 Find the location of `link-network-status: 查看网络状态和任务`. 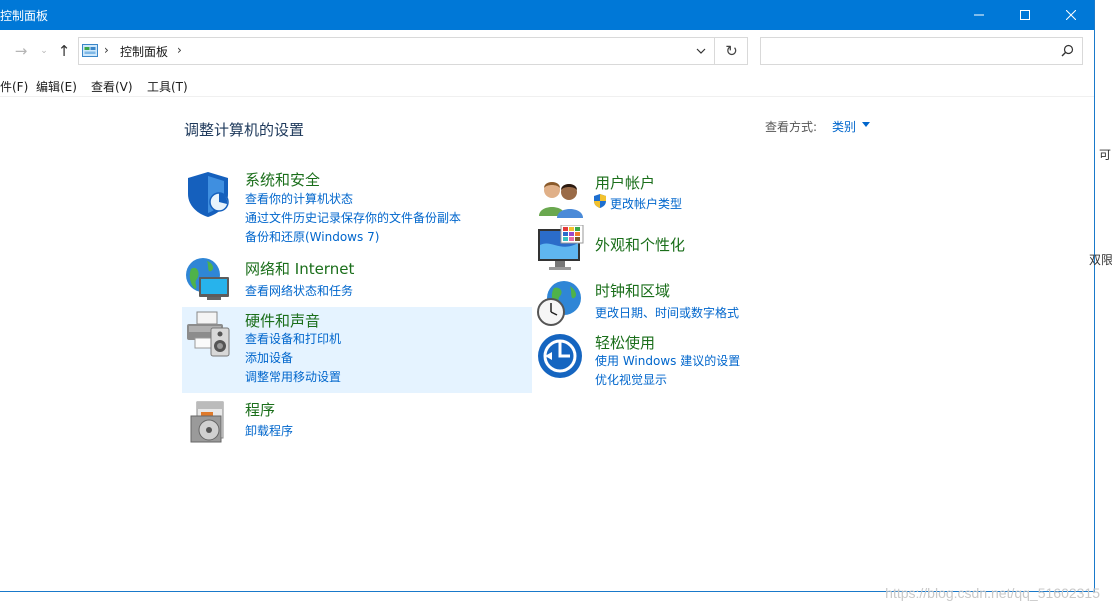

link-network-status: 查看网络状态和任务 is located at coordinates (299, 290).